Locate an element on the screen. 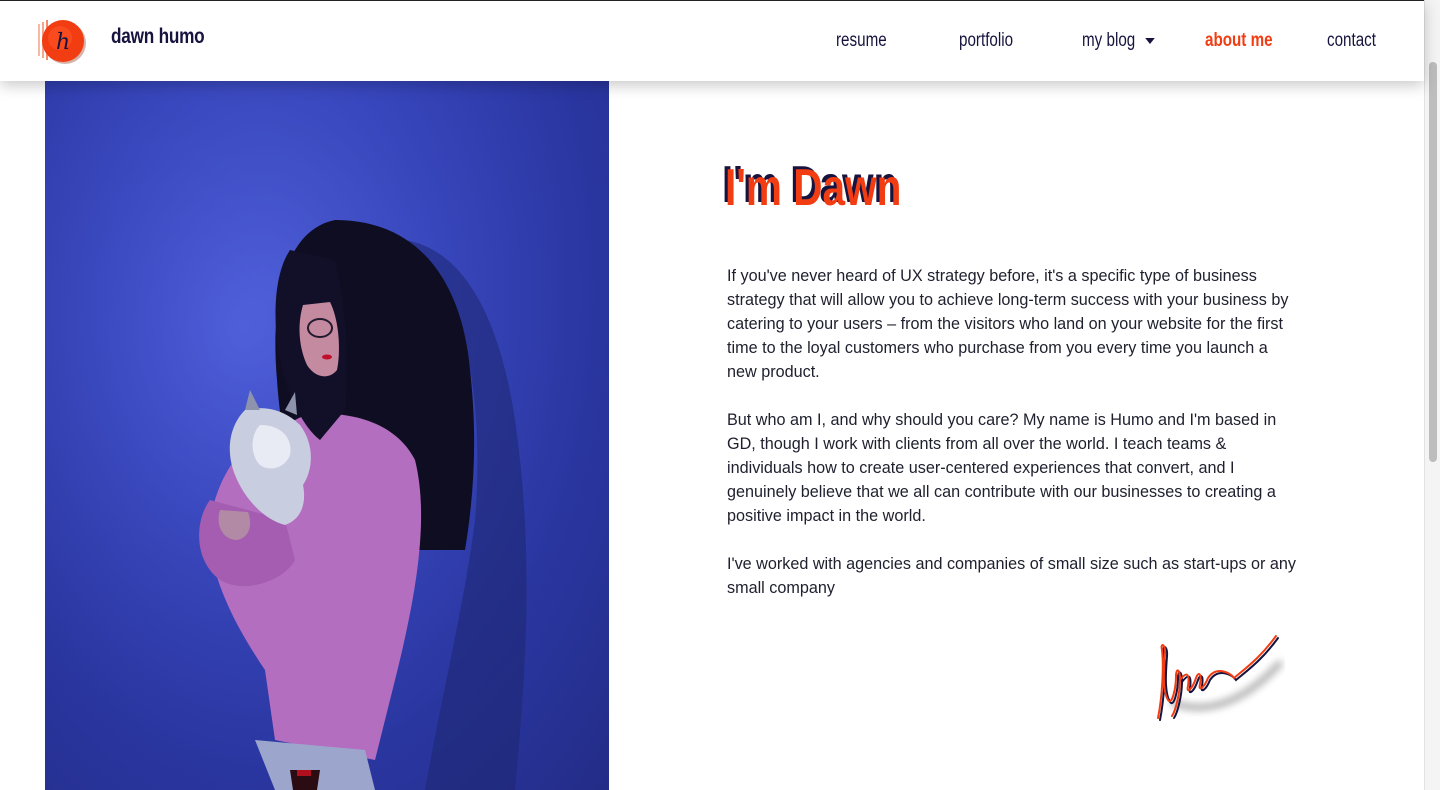 This screenshot has width=1440, height=790. nav-about-link: about me is located at coordinates (1239, 41).